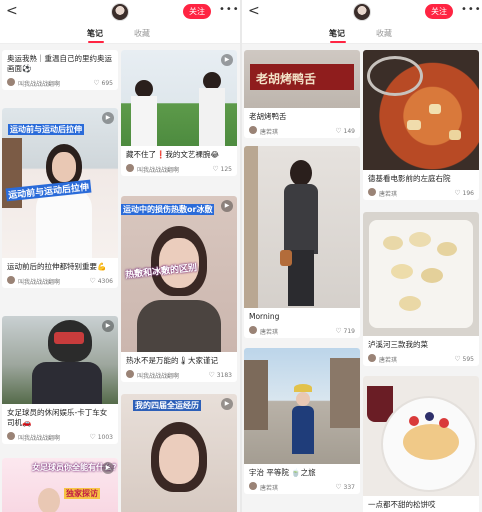  Describe the element at coordinates (409, 178) in the screenshot. I see `card-title: 德基看电影前的左庭右院` at that location.